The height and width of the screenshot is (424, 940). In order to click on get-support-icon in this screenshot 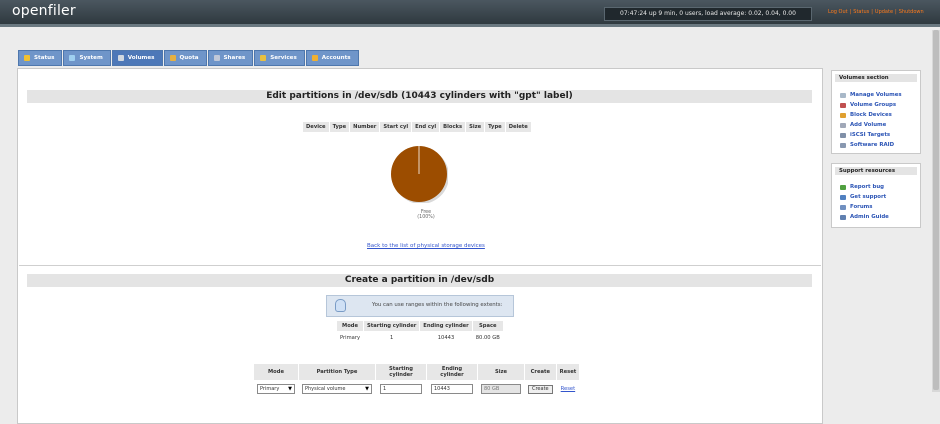, I will do `click(843, 197)`.